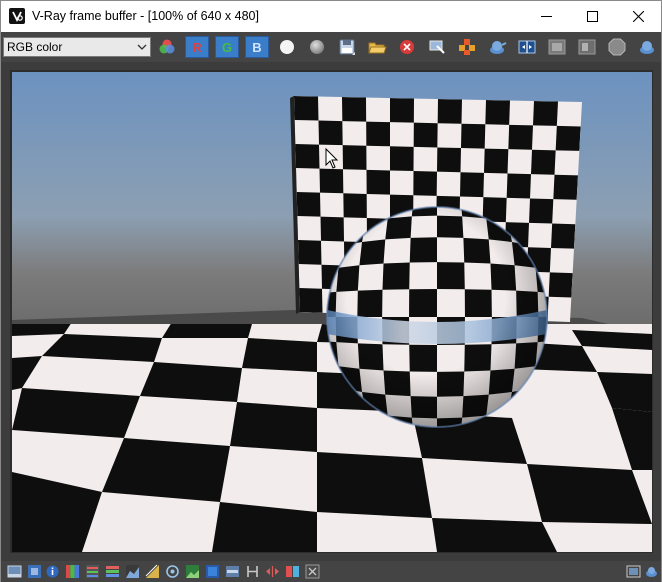  I want to click on channel-select: RGB color, so click(77, 47).